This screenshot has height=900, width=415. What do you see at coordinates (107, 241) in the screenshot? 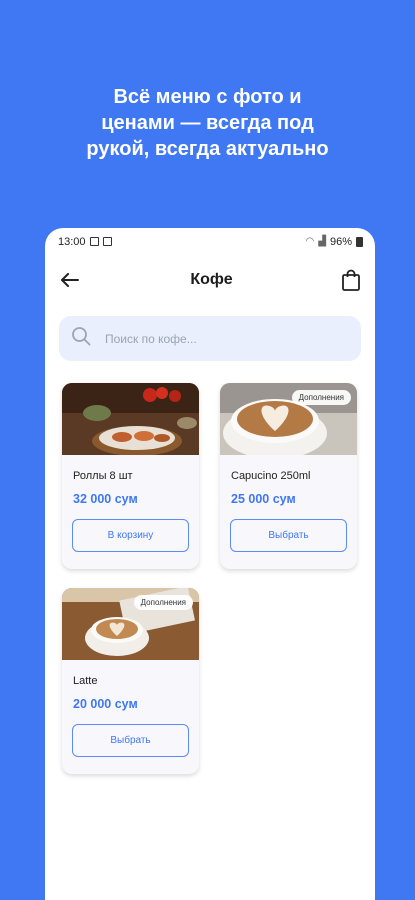
I see `message-icon` at bounding box center [107, 241].